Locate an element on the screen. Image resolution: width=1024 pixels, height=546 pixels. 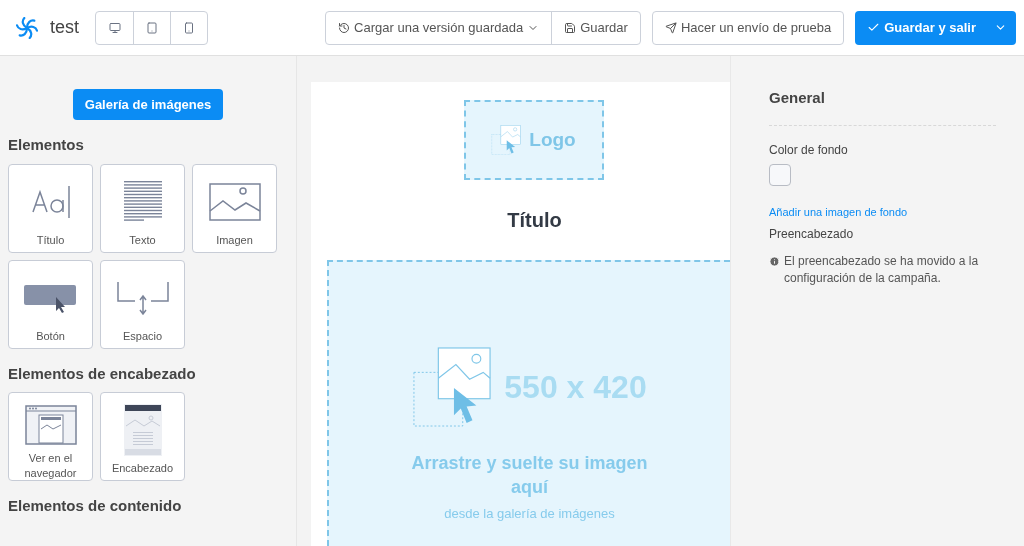
text-lines-icon is located at coordinates (142, 201).